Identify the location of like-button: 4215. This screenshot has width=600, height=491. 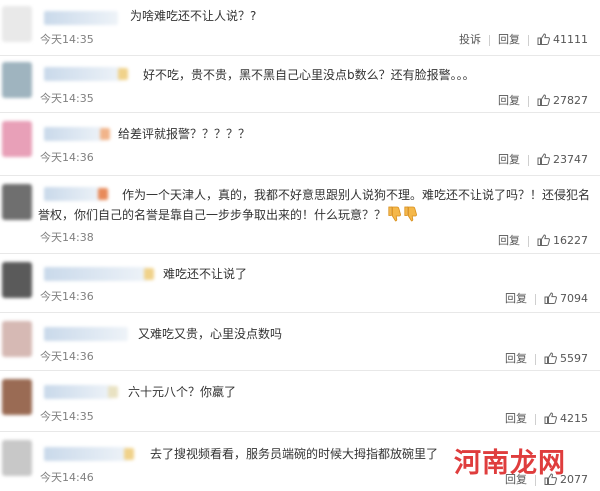
(566, 419).